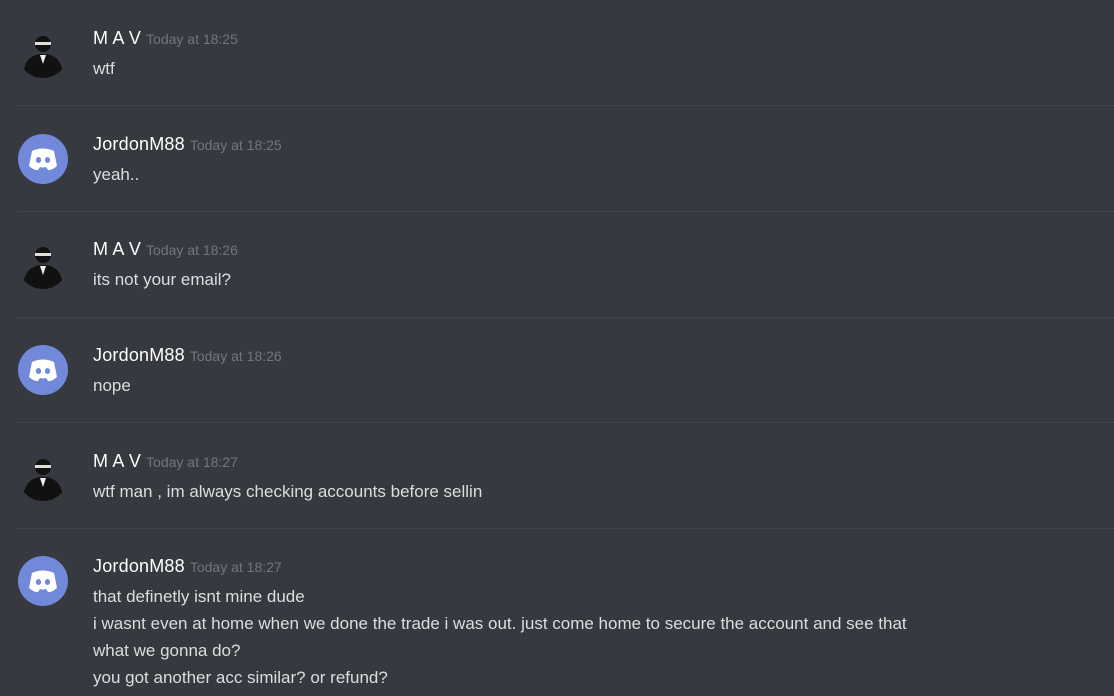 The image size is (1114, 696). I want to click on message-text: yeah.., so click(116, 174).